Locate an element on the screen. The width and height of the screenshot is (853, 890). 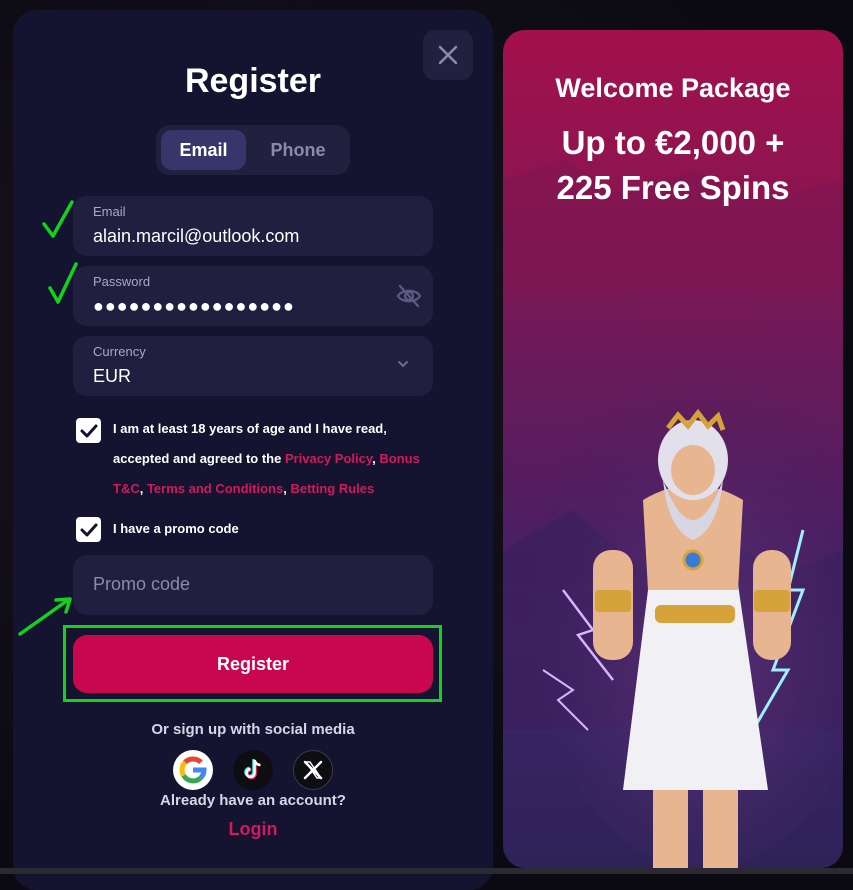
google-icon is located at coordinates (193, 770).